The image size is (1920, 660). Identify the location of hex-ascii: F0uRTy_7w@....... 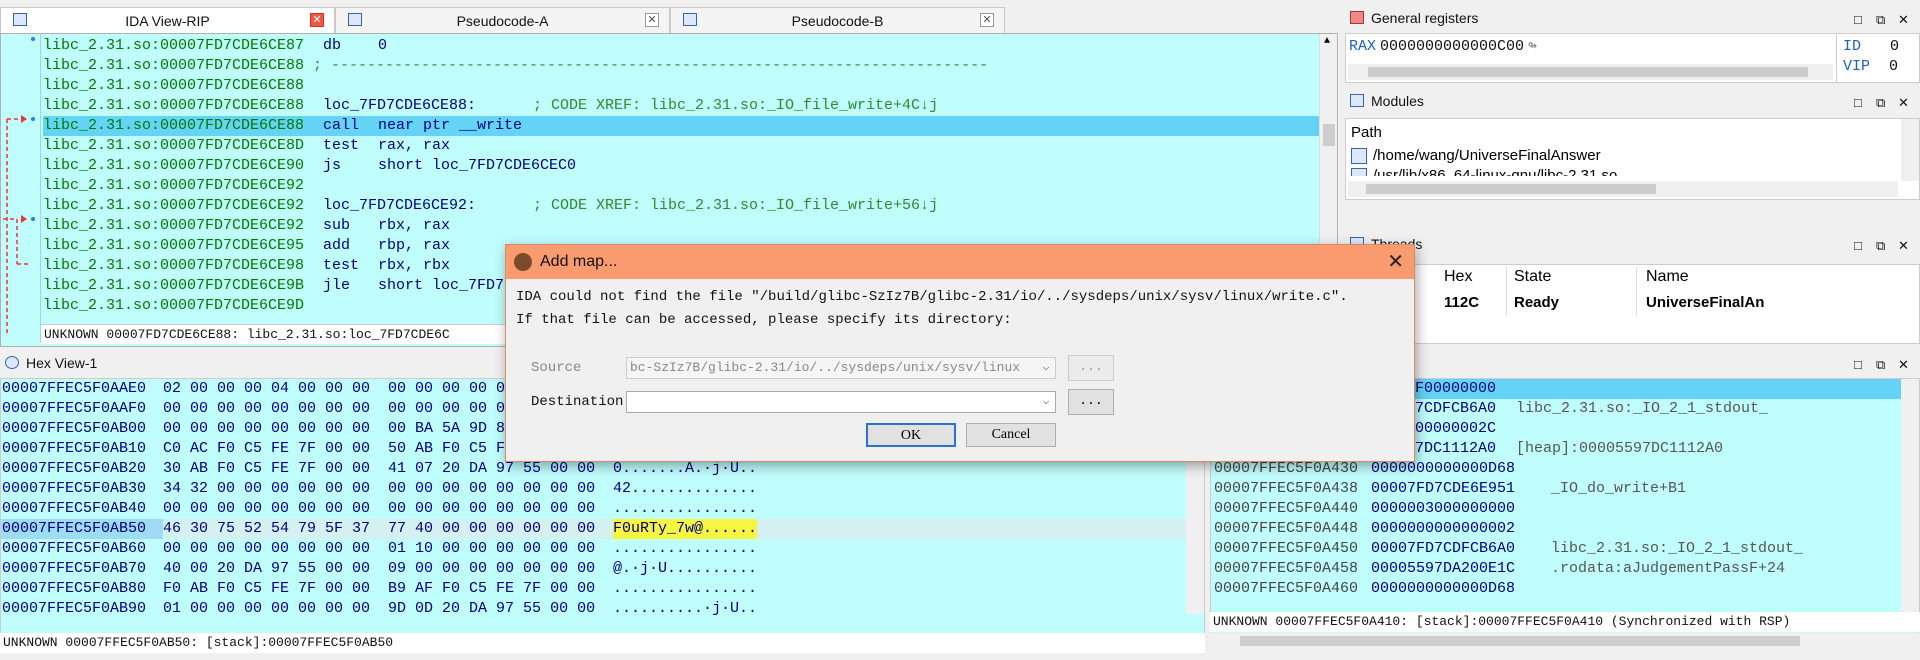
(685, 529).